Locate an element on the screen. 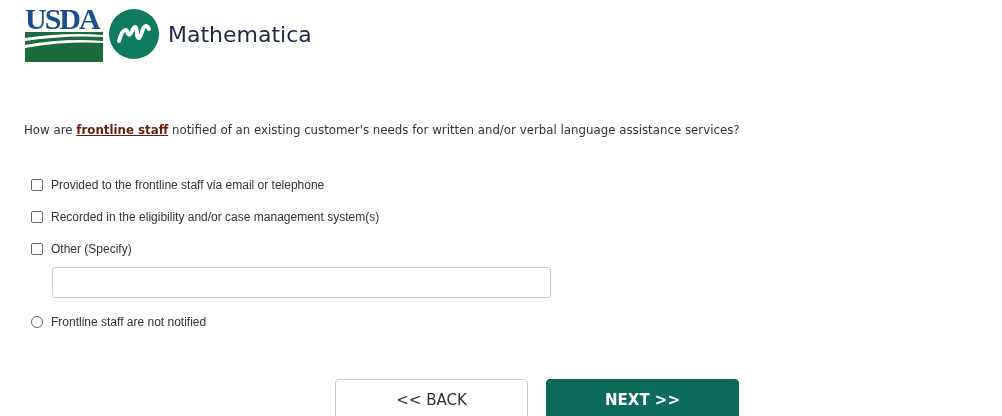 The height and width of the screenshot is (416, 1002). answer-option: Provided to the frontline staff via email or telephone is located at coordinates (178, 185).